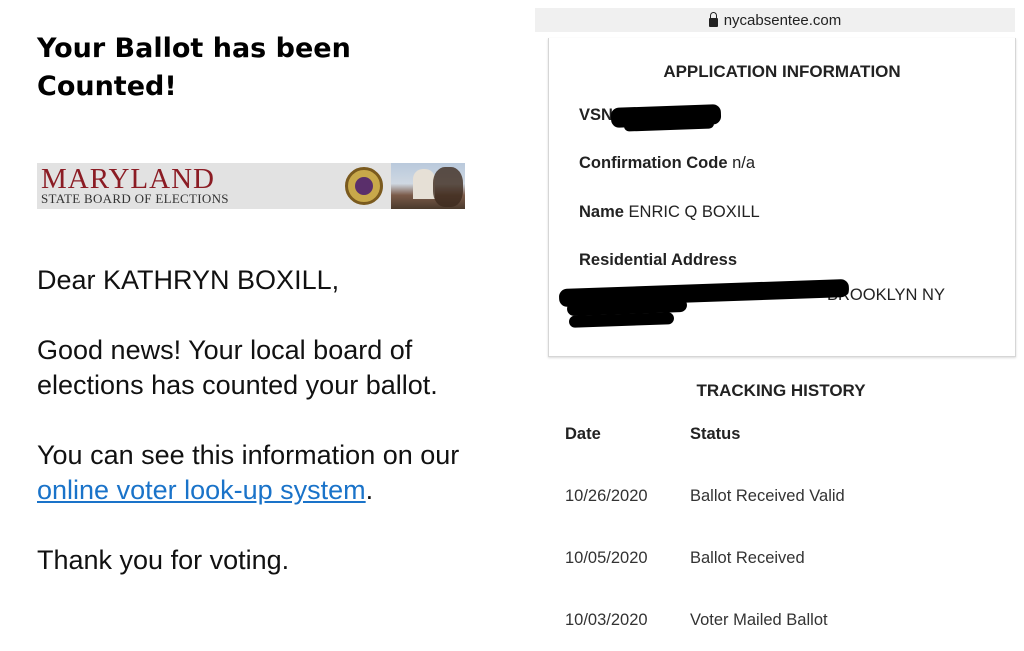 The height and width of the screenshot is (651, 1024). What do you see at coordinates (606, 558) in the screenshot?
I see `row-date: 10/05/2020` at bounding box center [606, 558].